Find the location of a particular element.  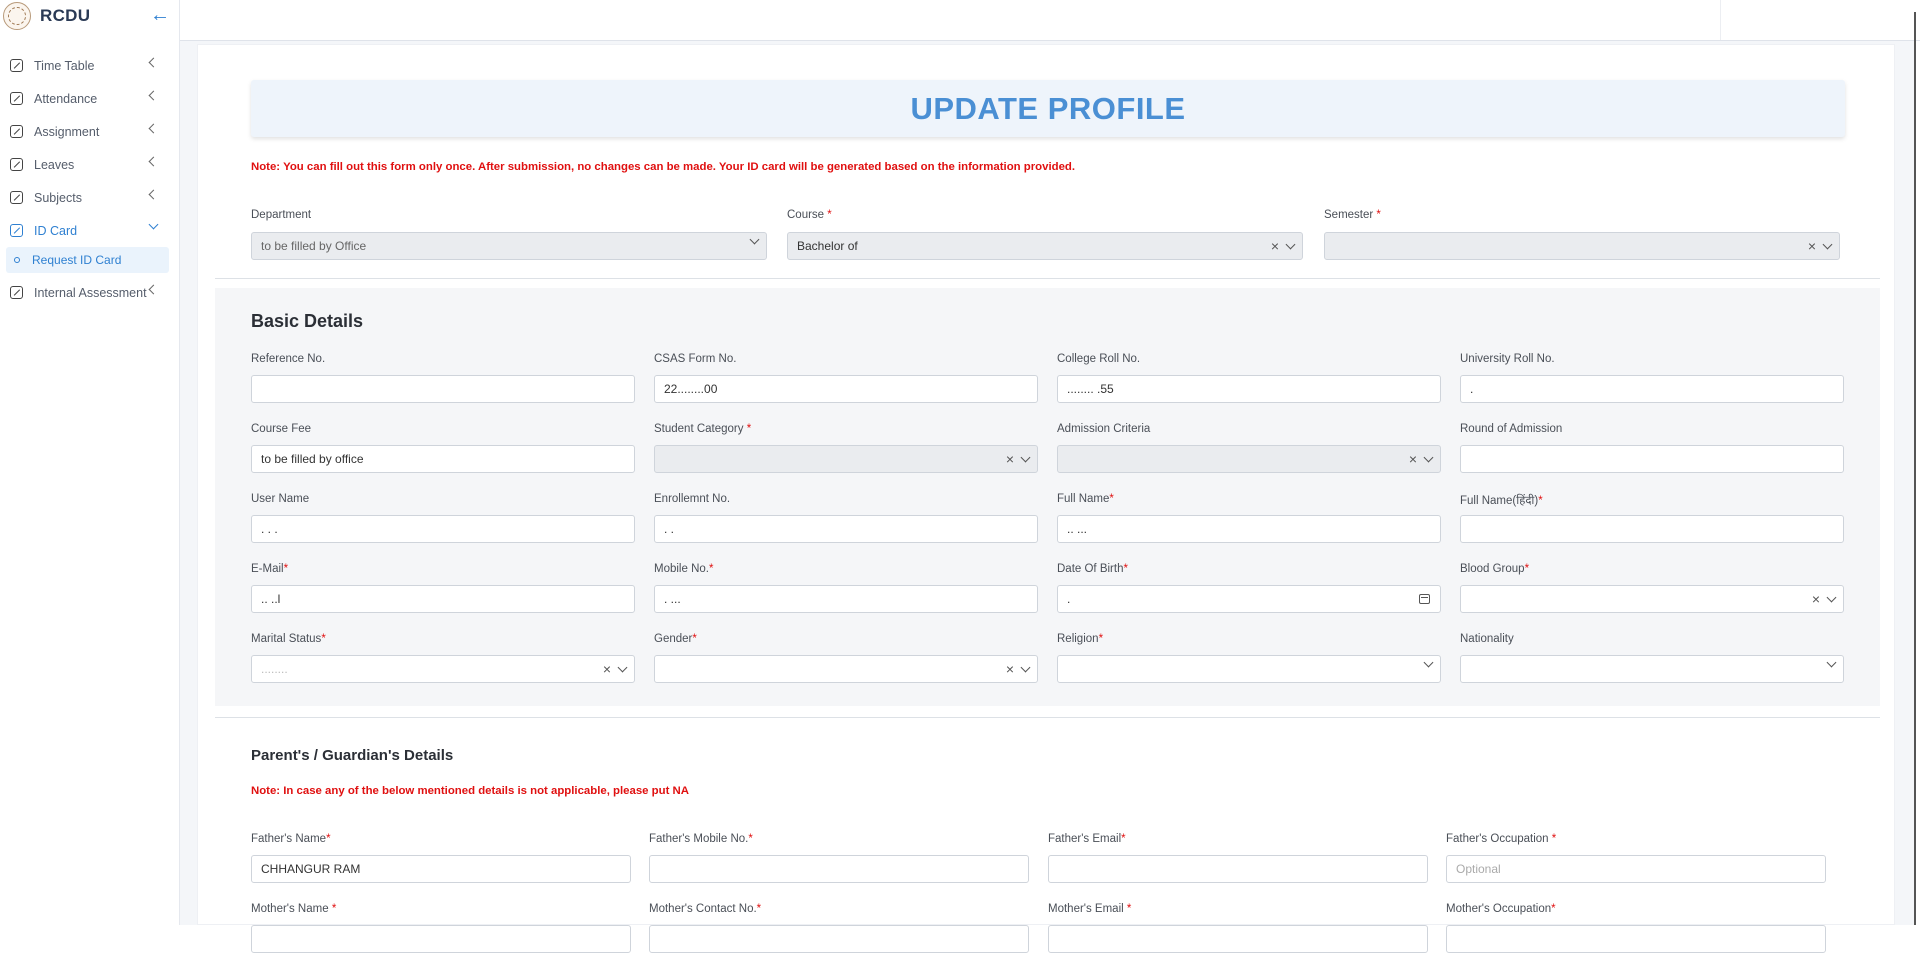

university-roll-no-input: . is located at coordinates (1652, 389).